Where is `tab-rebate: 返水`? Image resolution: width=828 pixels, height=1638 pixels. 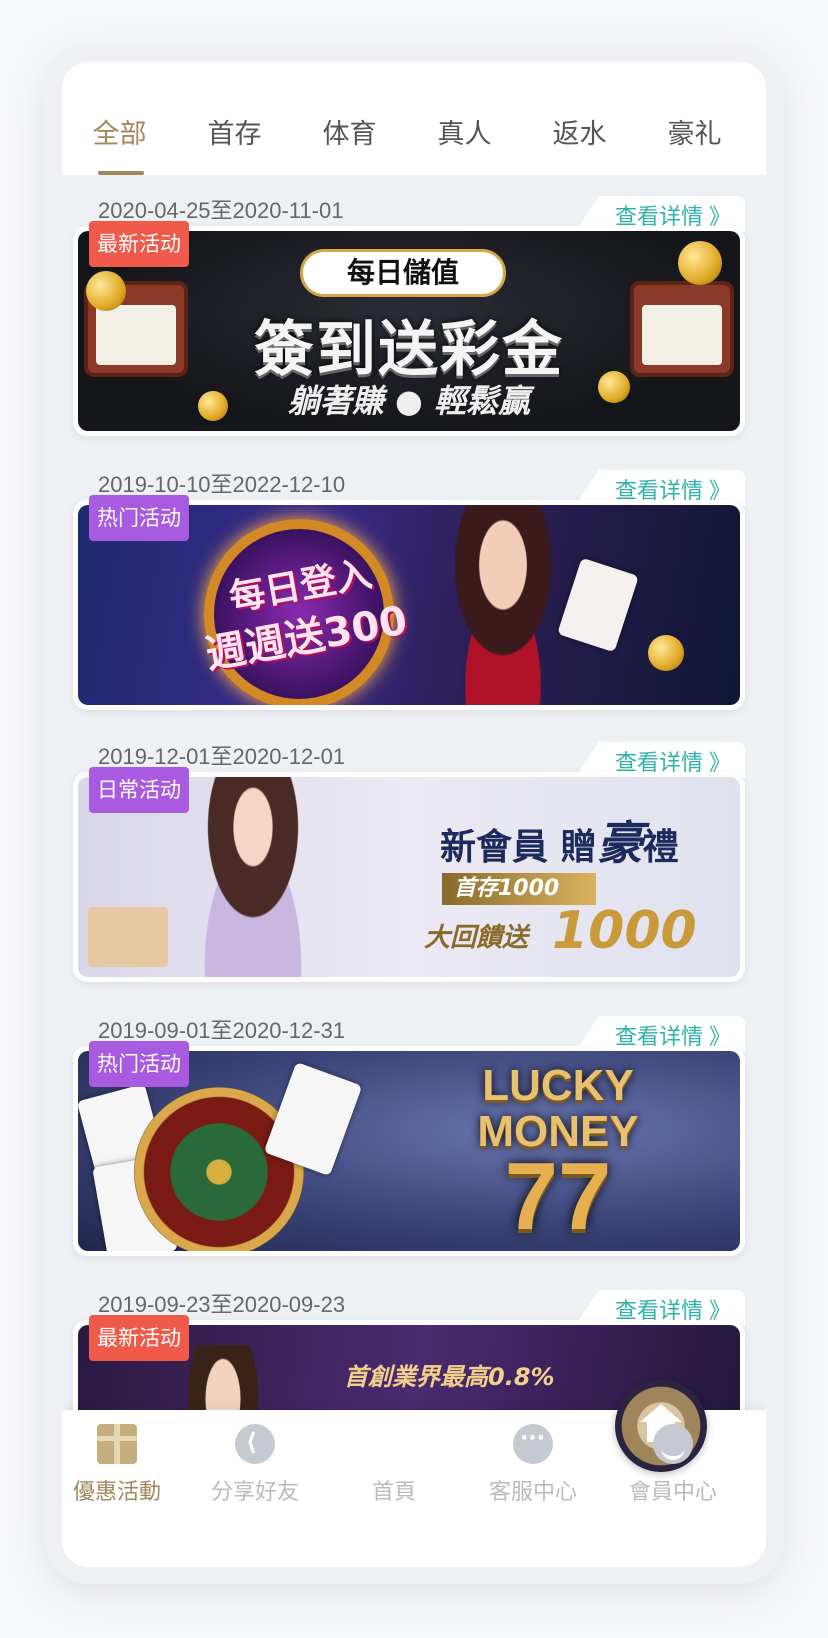 tab-rebate: 返水 is located at coordinates (579, 118).